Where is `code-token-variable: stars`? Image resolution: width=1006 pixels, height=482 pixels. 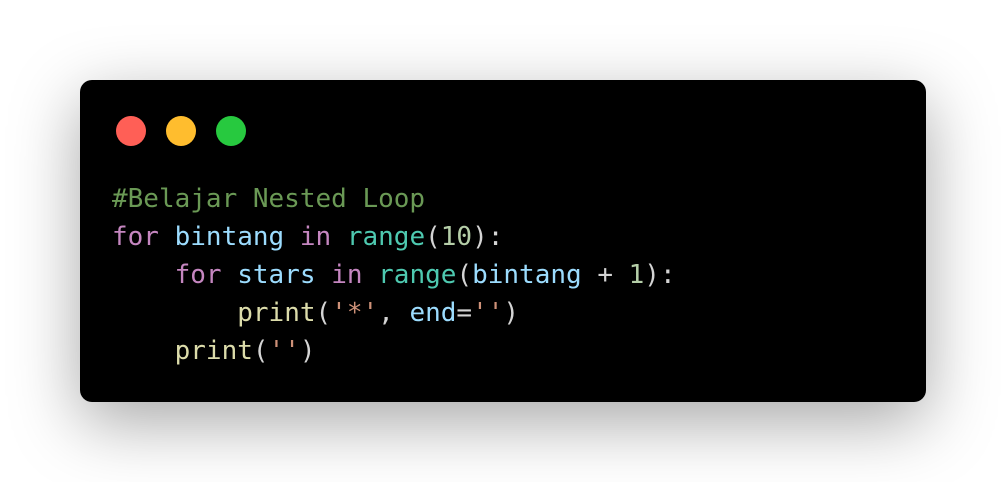 code-token-variable: stars is located at coordinates (276, 275).